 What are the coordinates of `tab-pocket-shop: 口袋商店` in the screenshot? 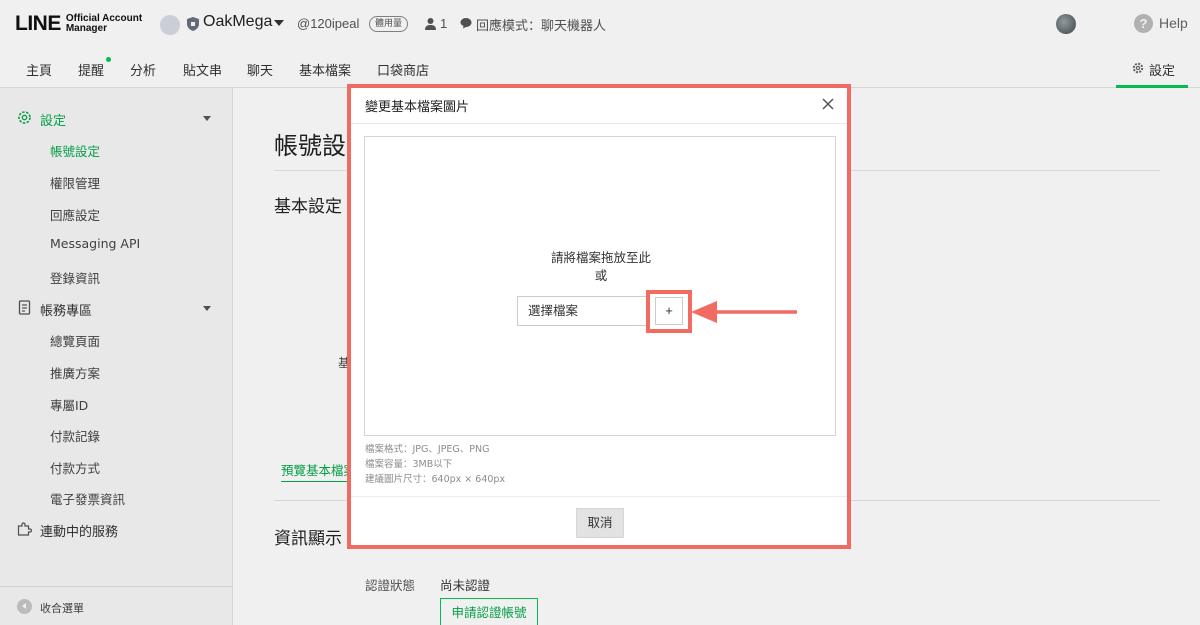 It's located at (403, 69).